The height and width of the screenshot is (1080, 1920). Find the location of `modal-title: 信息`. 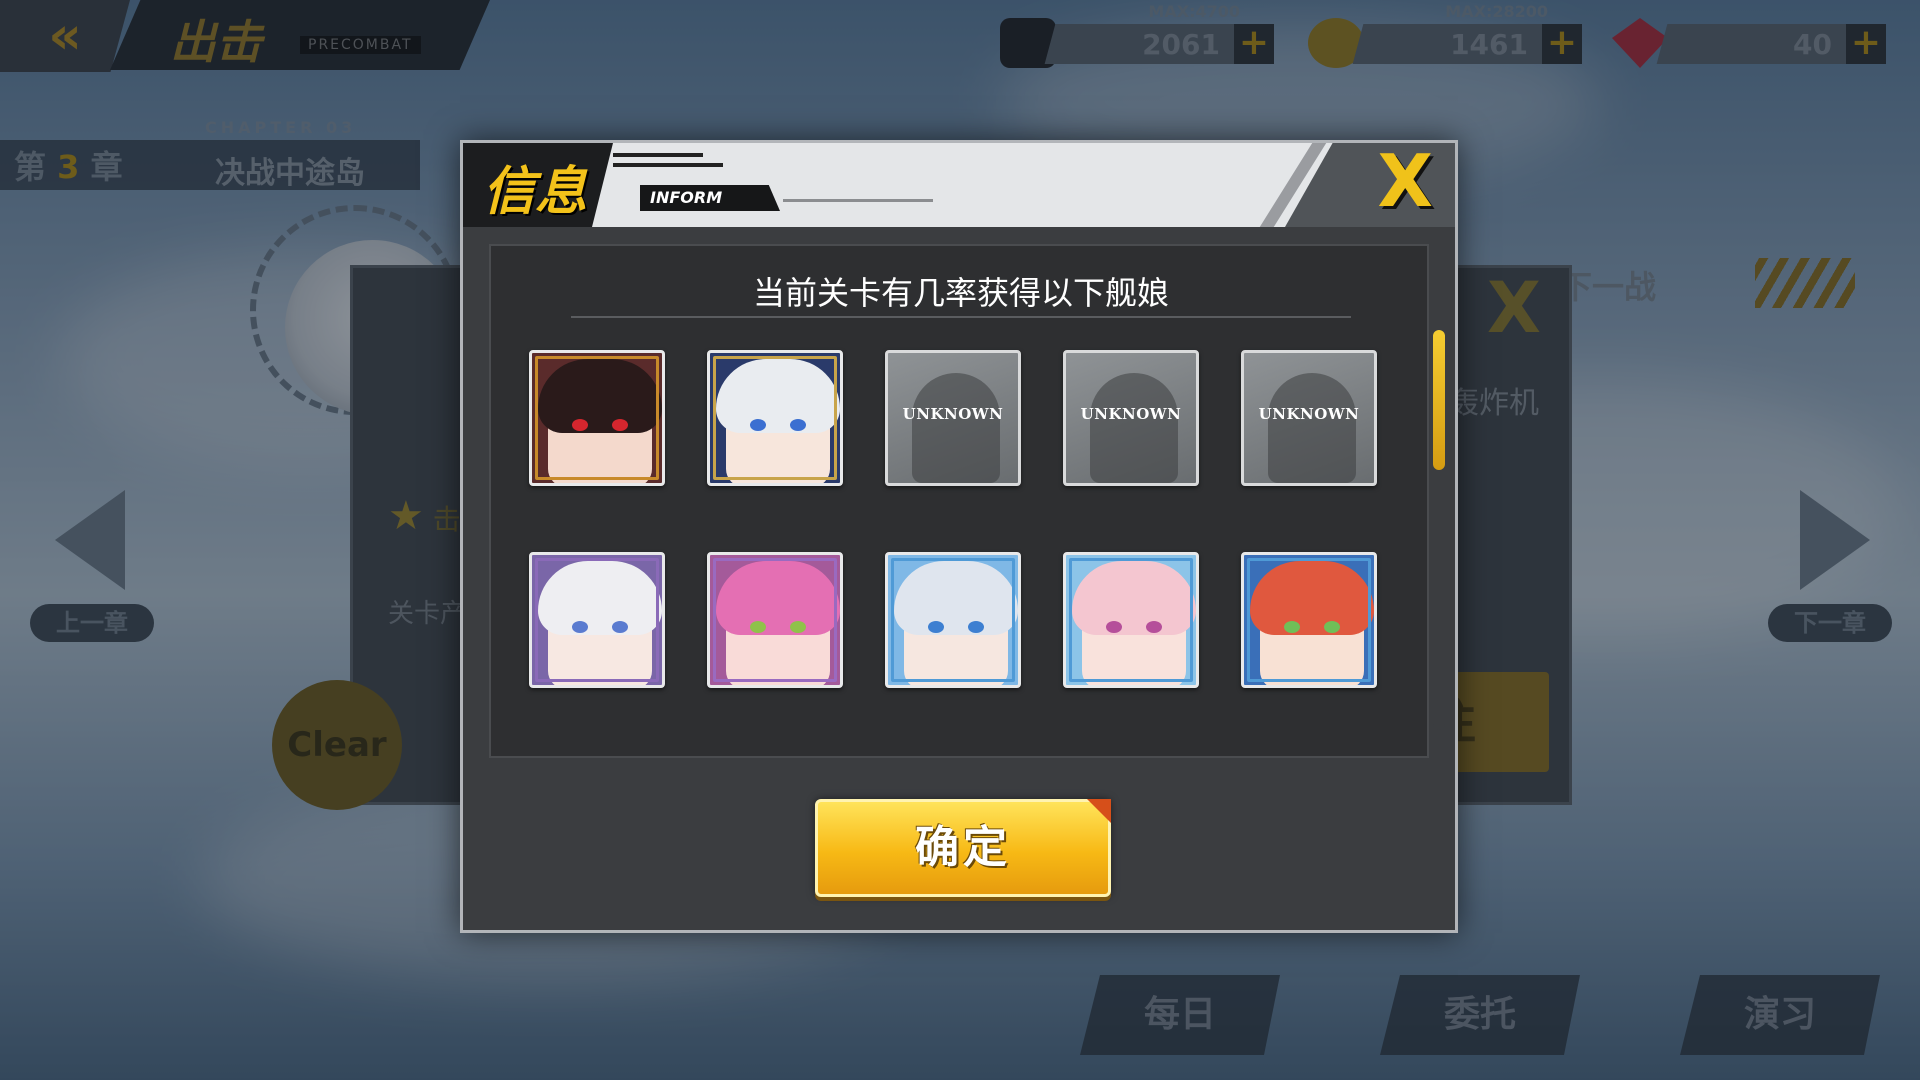

modal-title: 信息 is located at coordinates (535, 192).